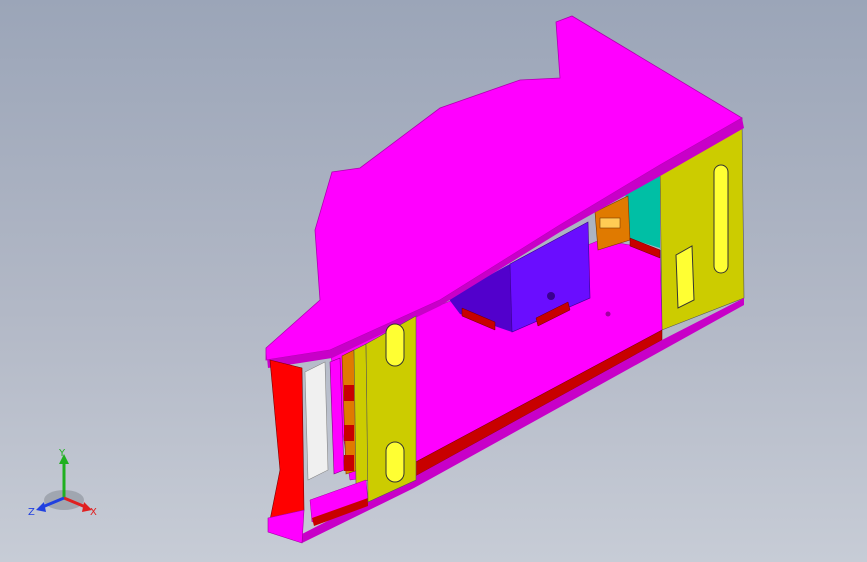 The height and width of the screenshot is (562, 867). What do you see at coordinates (395, 345) in the screenshot?
I see `left-plate-slot-upper` at bounding box center [395, 345].